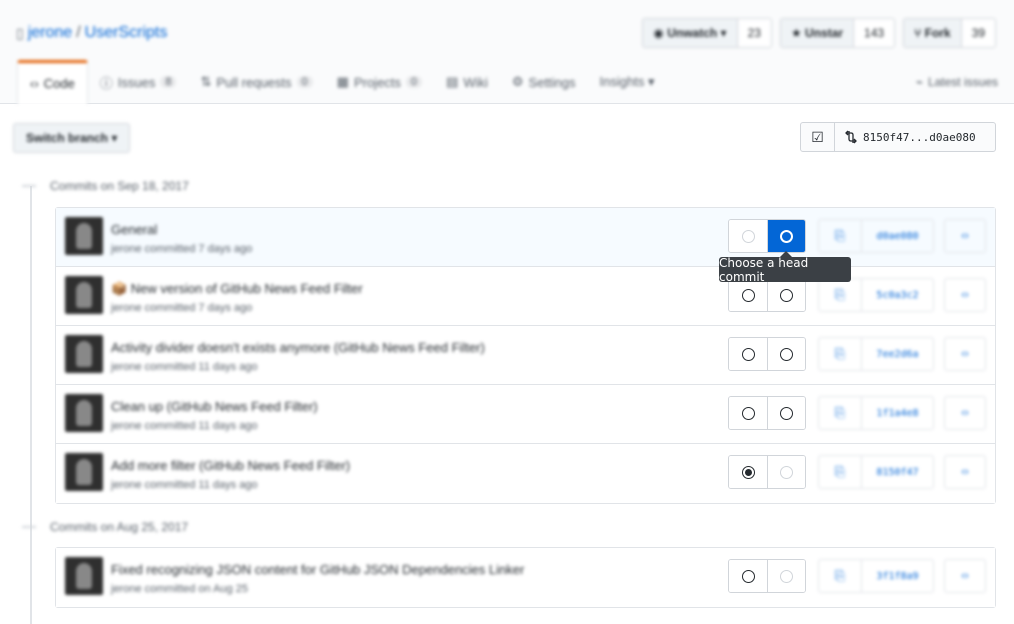  Describe the element at coordinates (897, 576) in the screenshot. I see `commit-sha: 3f1f8a9` at that location.